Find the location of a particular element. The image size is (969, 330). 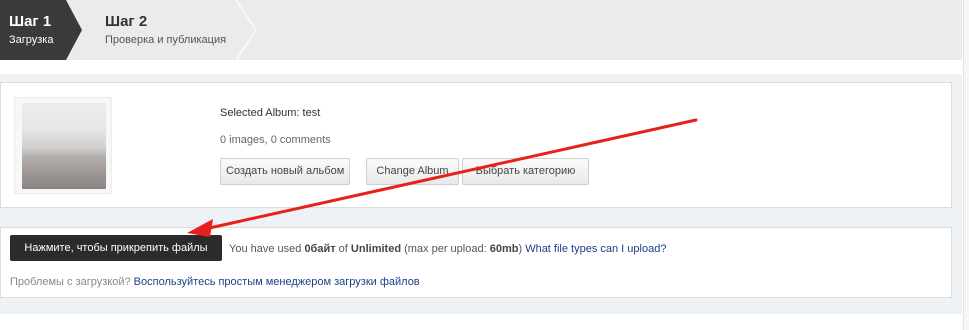

album-thumbnail-frame is located at coordinates (63, 145).